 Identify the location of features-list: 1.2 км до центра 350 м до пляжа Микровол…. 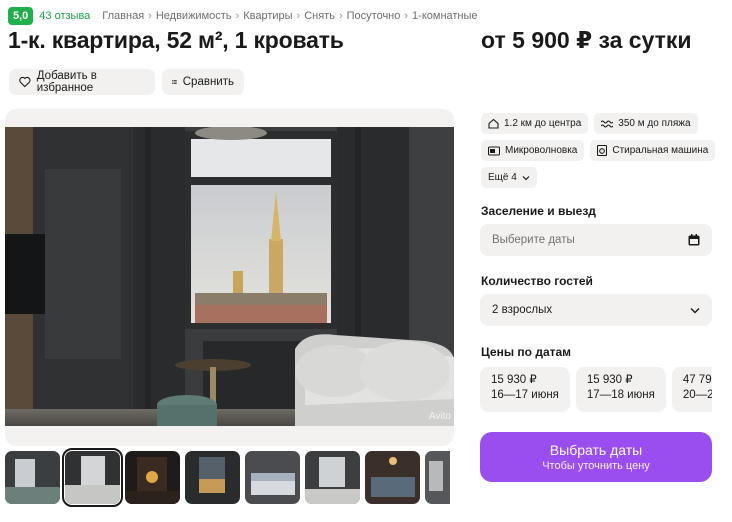
(601, 150).